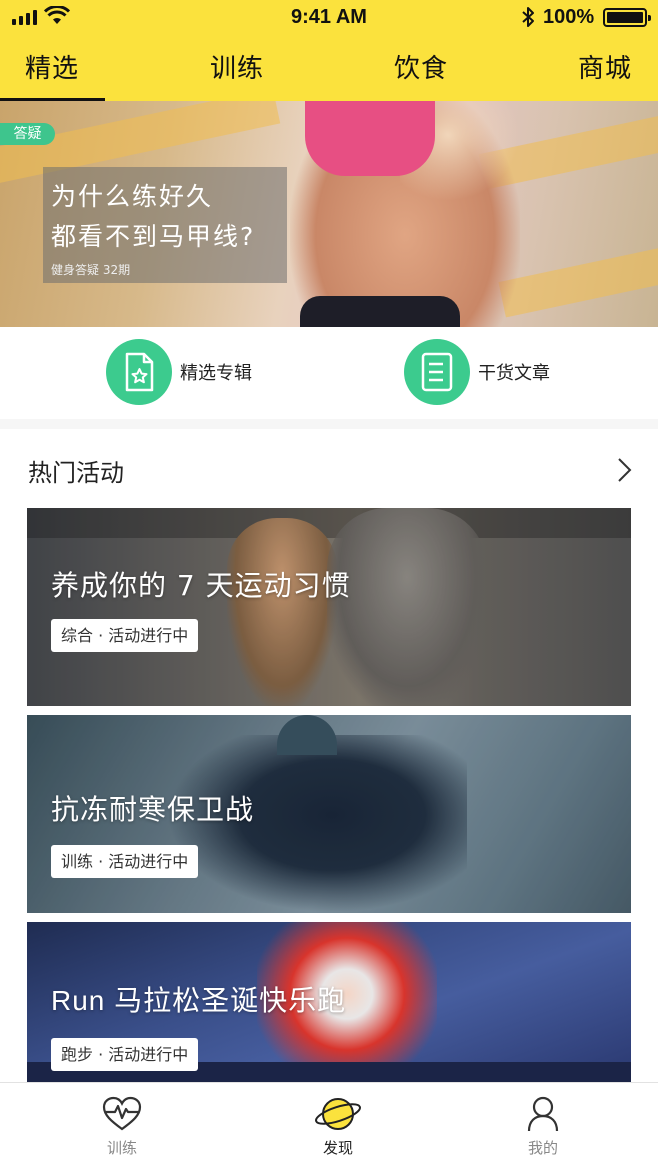  What do you see at coordinates (139, 372) in the screenshot?
I see `star-document-icon` at bounding box center [139, 372].